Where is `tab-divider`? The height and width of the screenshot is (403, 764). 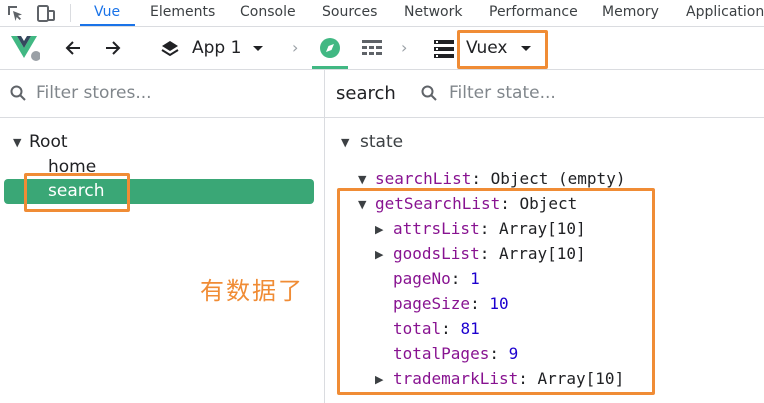
tab-divider is located at coordinates (70, 13).